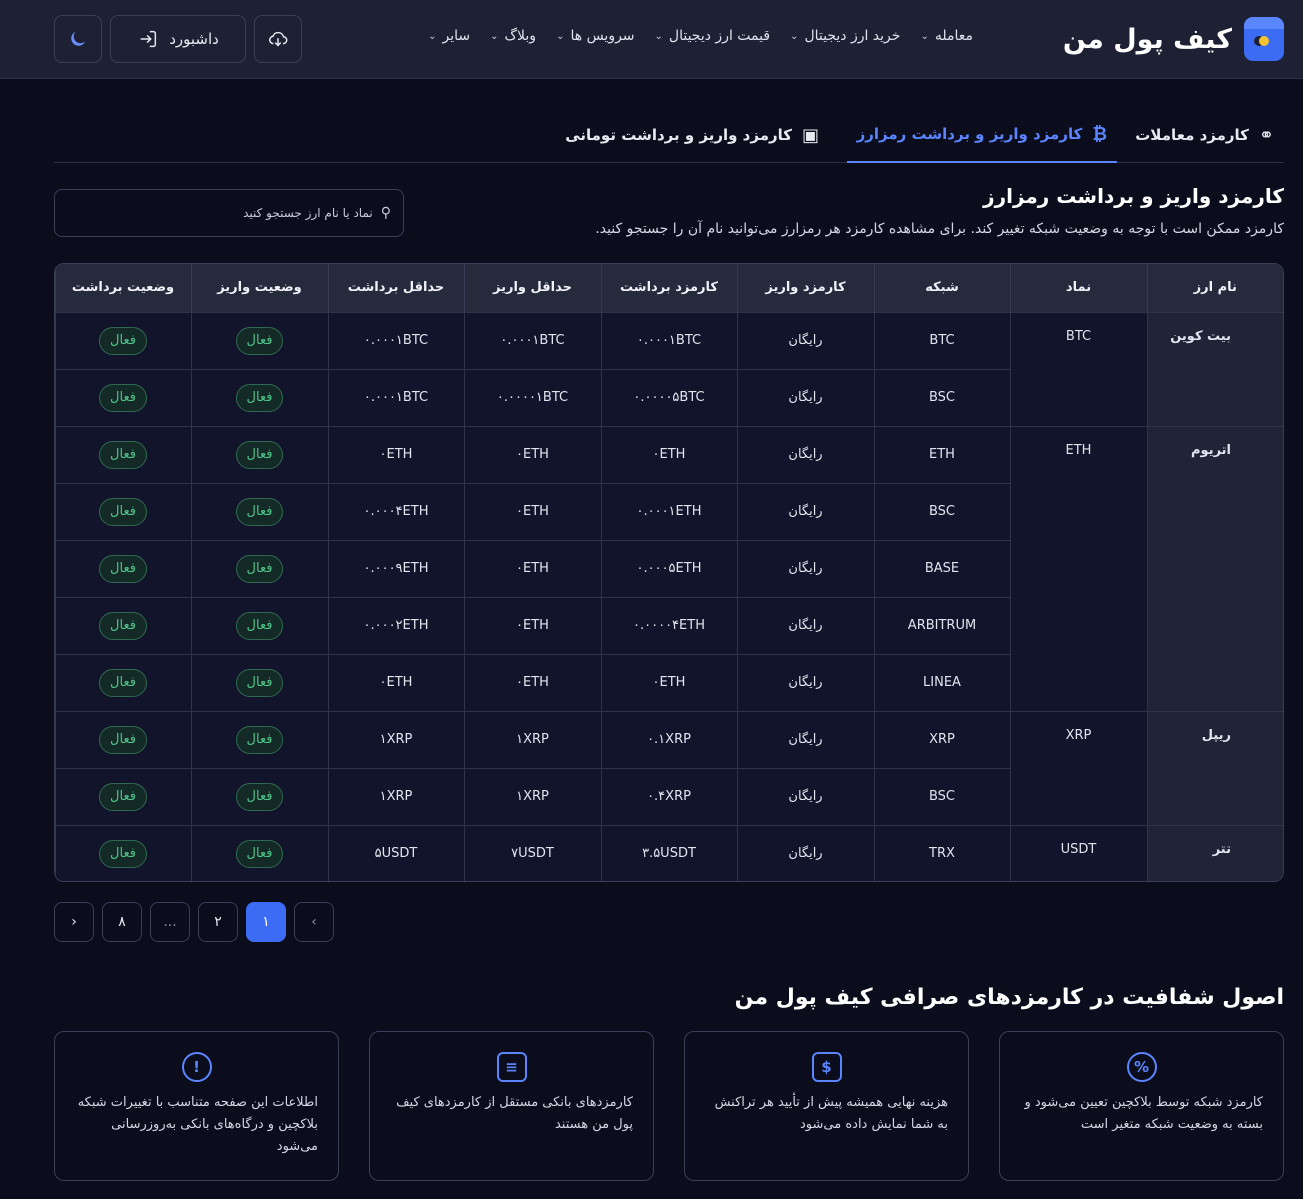 The height and width of the screenshot is (1199, 1303). Describe the element at coordinates (220, 213) in the screenshot. I see `search-input` at that location.